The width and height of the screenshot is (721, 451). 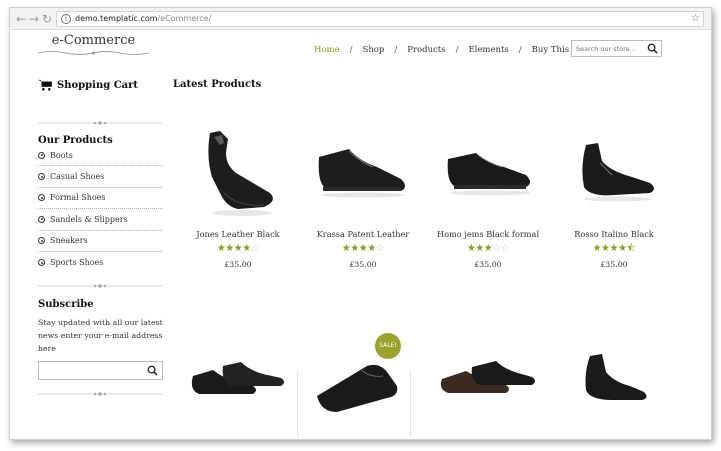 What do you see at coordinates (100, 241) in the screenshot?
I see `category-item: Sneakers` at bounding box center [100, 241].